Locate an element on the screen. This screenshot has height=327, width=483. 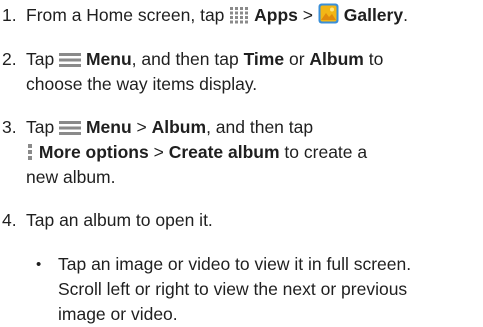
step-line: Tap Menu, and then tap Time or Album to is located at coordinates (252, 59).